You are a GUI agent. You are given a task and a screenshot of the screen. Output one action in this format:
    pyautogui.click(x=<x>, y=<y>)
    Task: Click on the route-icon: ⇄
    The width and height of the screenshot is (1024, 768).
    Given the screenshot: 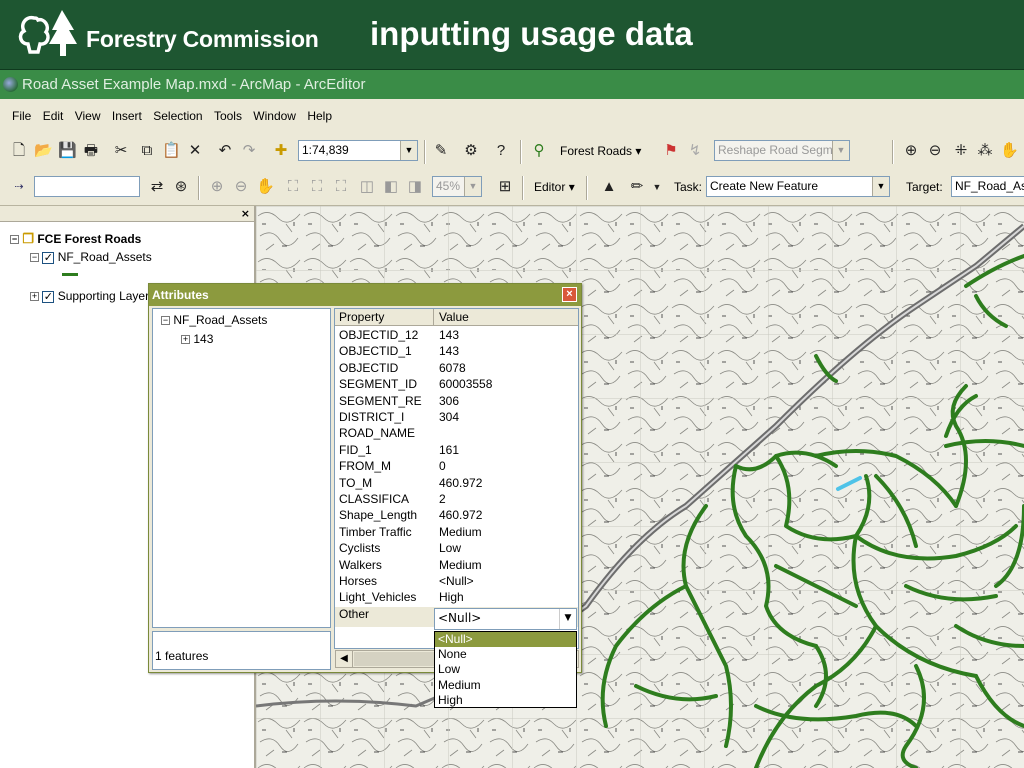 What is the action you would take?
    pyautogui.click(x=157, y=187)
    